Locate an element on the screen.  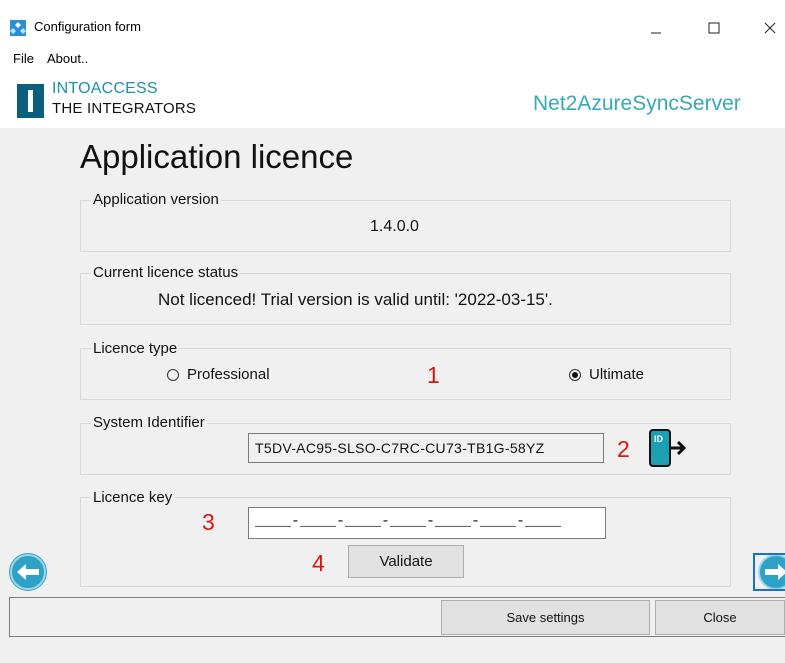
licence-key-label: Licence key is located at coordinates (133, 497).